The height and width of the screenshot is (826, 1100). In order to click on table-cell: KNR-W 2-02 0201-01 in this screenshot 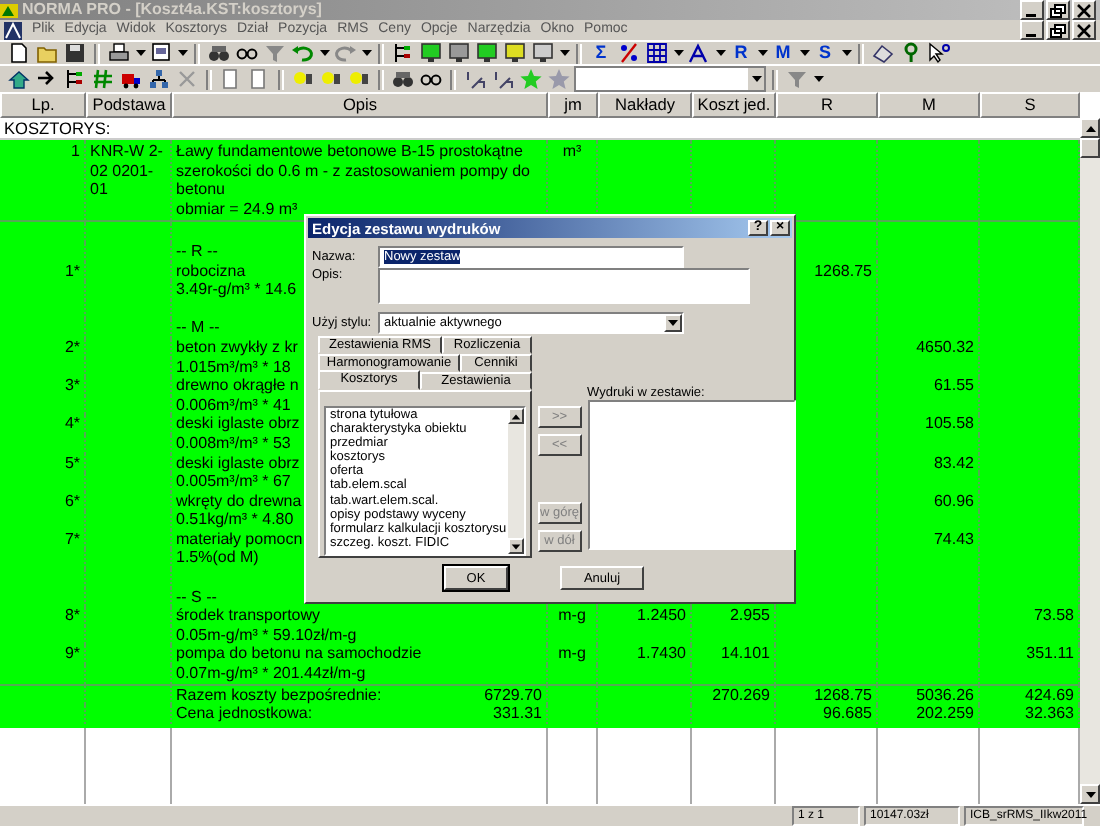, I will do `click(129, 180)`.